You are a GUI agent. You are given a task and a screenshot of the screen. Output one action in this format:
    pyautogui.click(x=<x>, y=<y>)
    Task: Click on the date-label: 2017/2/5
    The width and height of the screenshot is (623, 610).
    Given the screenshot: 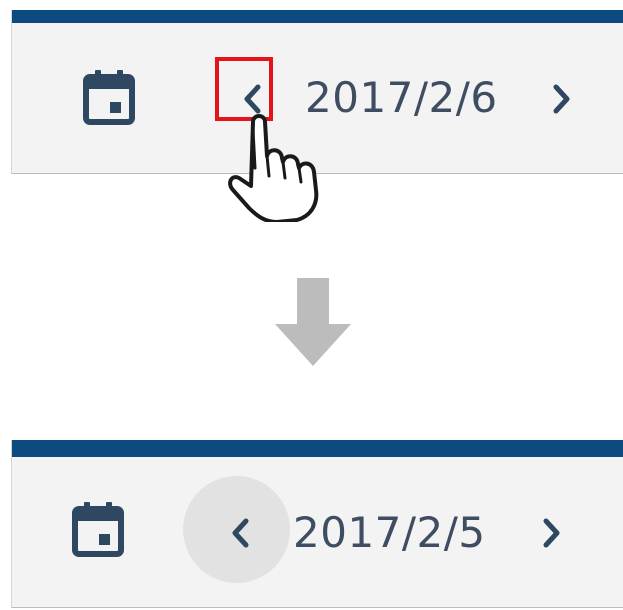 What is the action you would take?
    pyautogui.click(x=389, y=533)
    